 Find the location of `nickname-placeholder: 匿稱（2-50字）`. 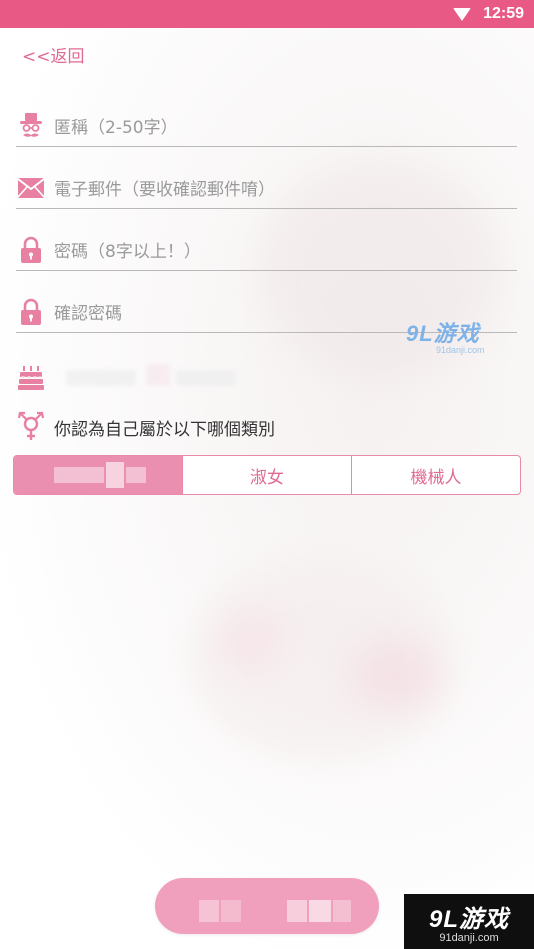

nickname-placeholder: 匿稱（2-50字） is located at coordinates (116, 128).